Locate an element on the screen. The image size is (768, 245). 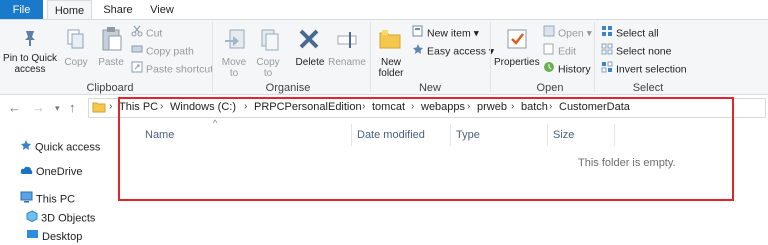
breadcrumb-tomcat: tomcat is located at coordinates (388, 107).